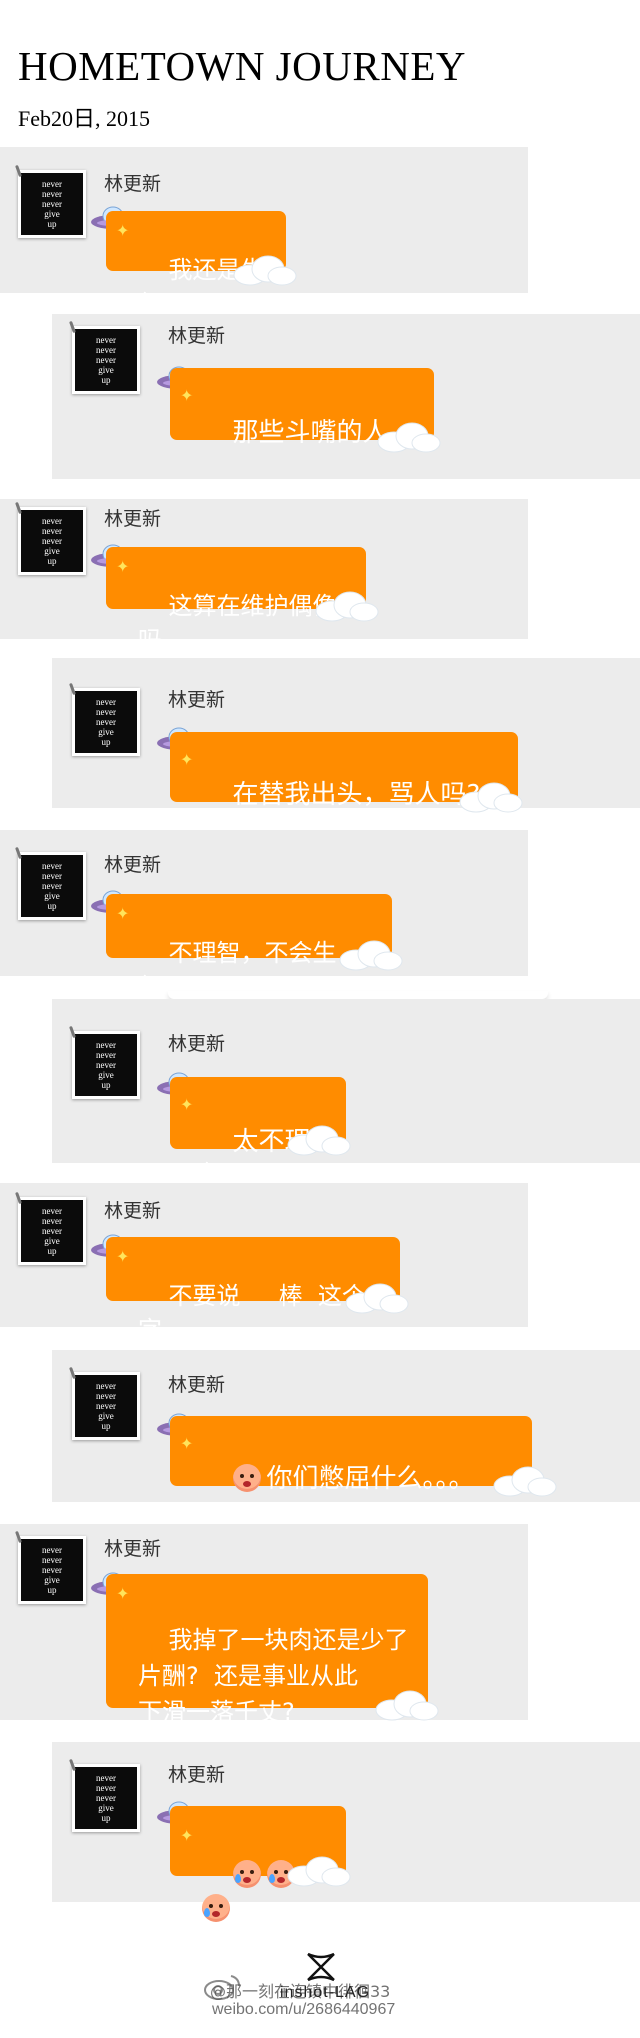 The image size is (640, 2038). What do you see at coordinates (246, 1478) in the screenshot?
I see `scared-face-icon` at bounding box center [246, 1478].